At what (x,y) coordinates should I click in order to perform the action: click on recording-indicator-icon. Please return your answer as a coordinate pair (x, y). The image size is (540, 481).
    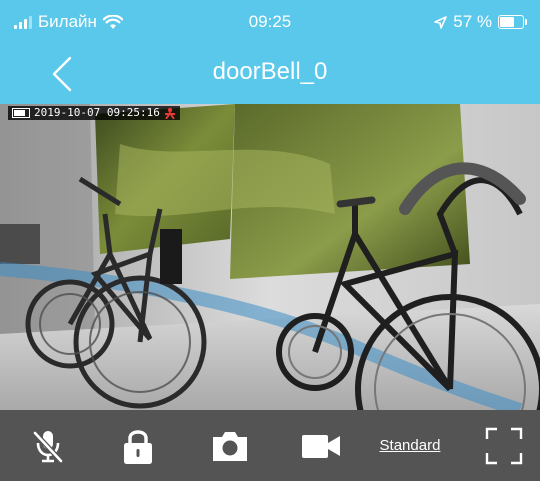
    Looking at the image, I should click on (169, 113).